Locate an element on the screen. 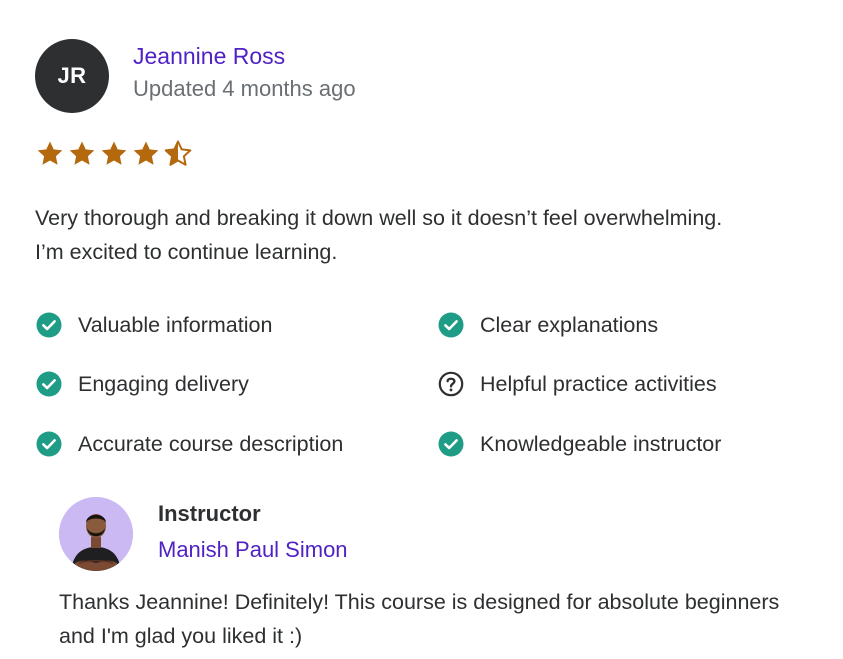  review-tag-label: Clear explanations is located at coordinates (569, 324).